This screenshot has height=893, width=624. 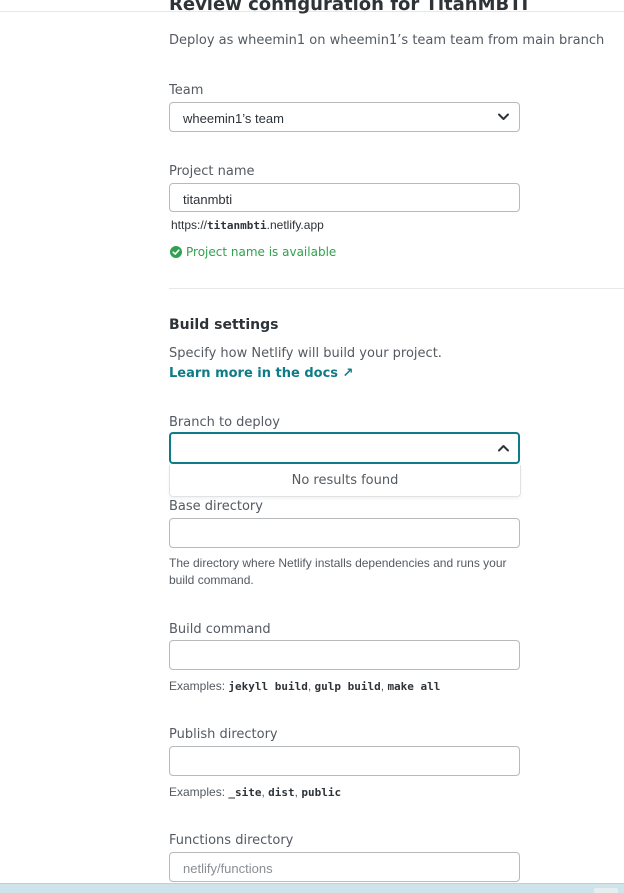 I want to click on branch-select, so click(x=344, y=448).